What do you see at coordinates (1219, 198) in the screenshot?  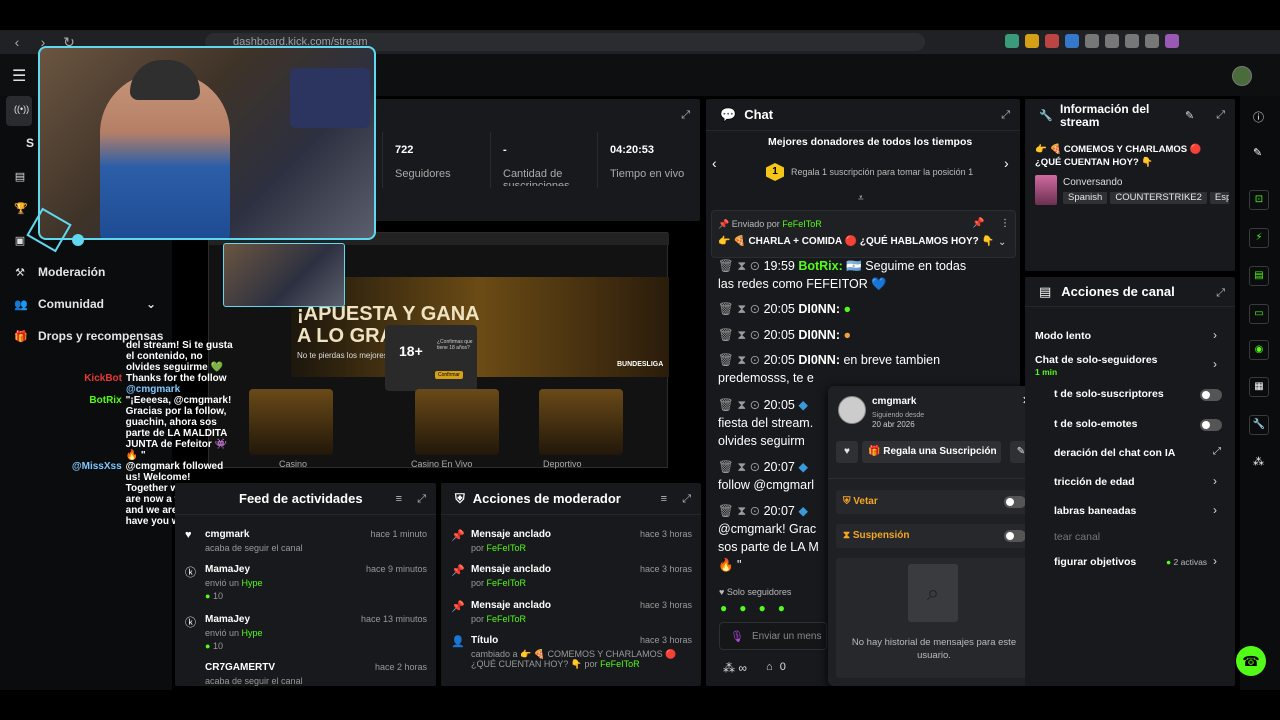 I see `tag: Esp` at bounding box center [1219, 198].